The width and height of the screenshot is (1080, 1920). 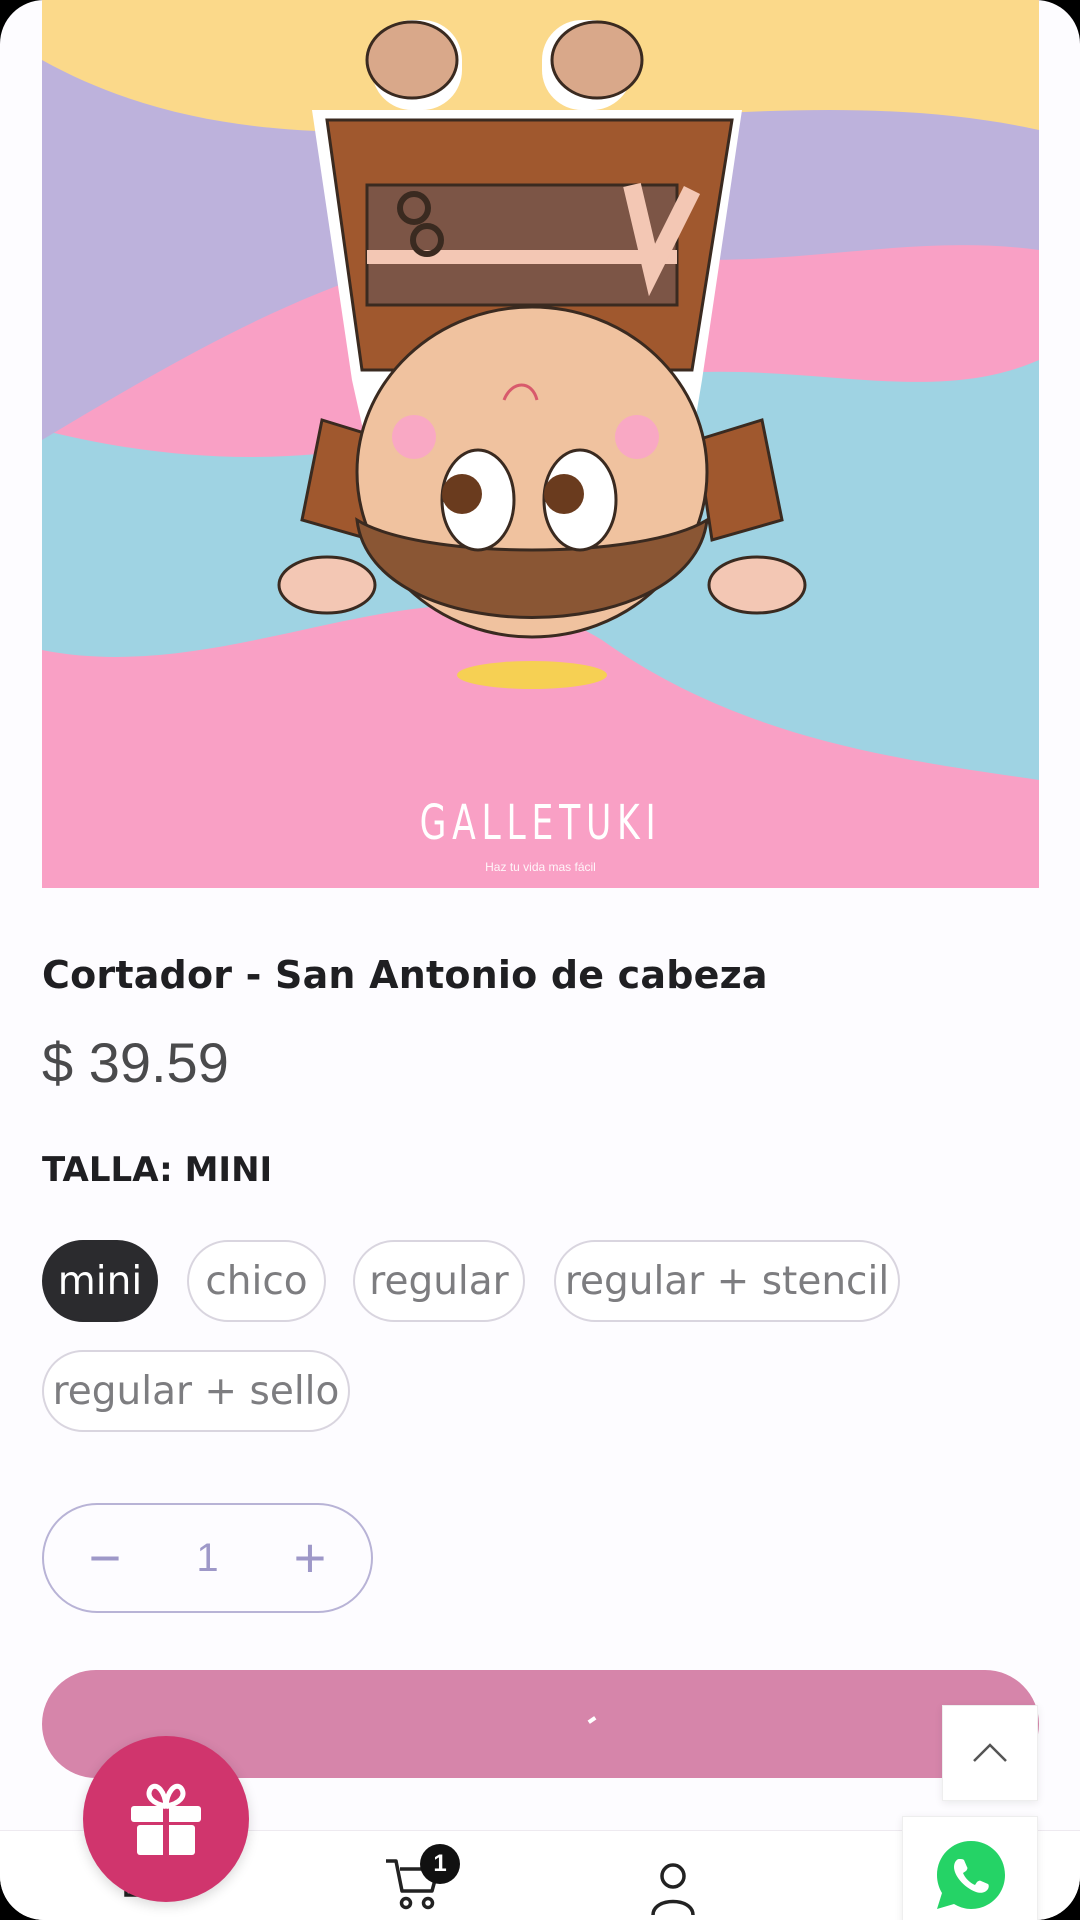 I want to click on size-label-value: MINI, so click(x=228, y=1170).